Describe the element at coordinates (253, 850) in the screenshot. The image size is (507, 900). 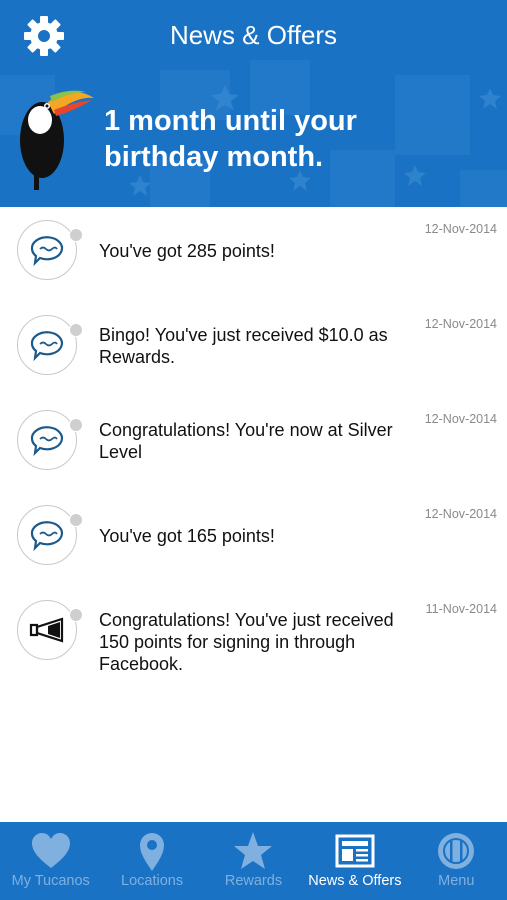
I see `star-icon` at that location.